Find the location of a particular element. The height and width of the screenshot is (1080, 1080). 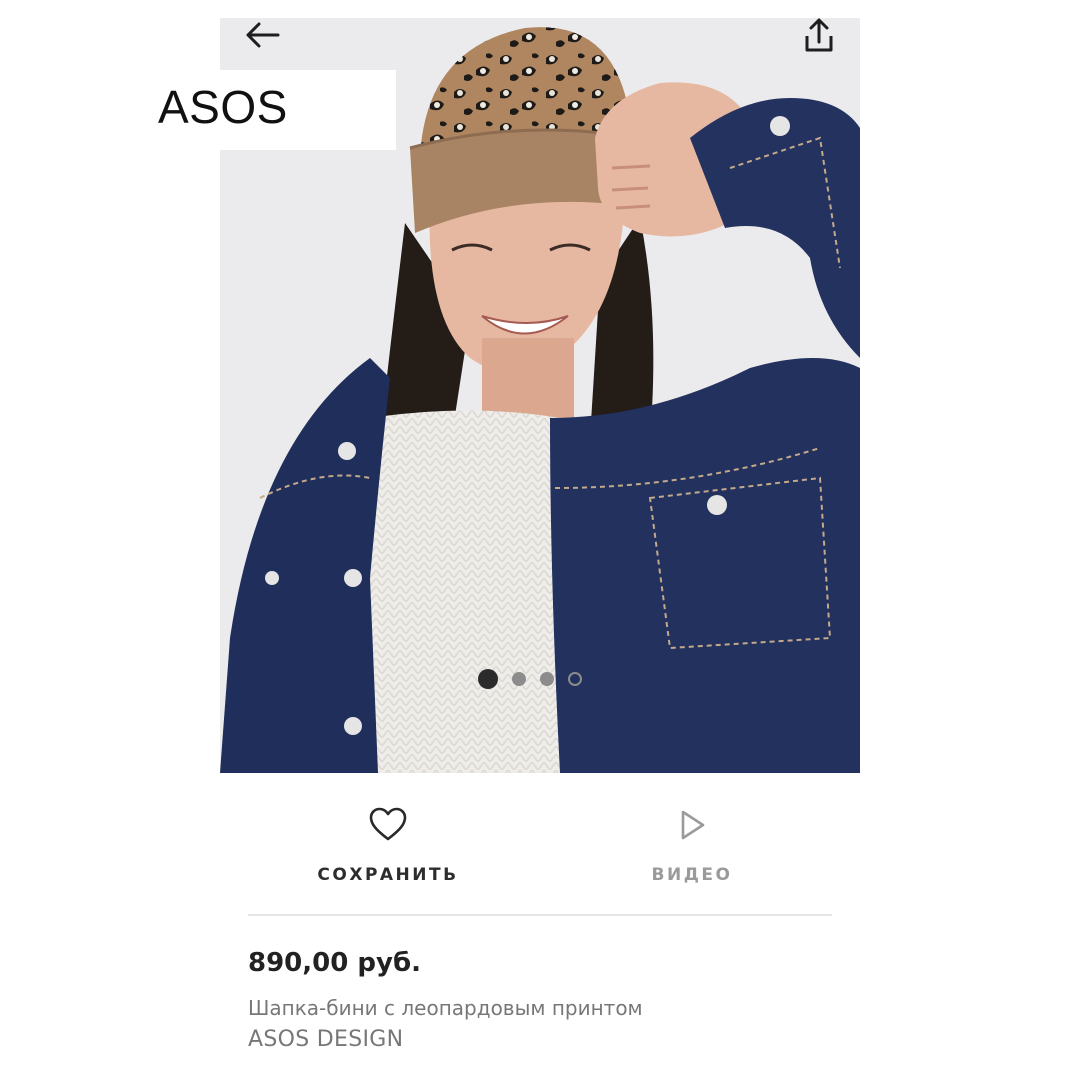

arrow-left-icon is located at coordinates (263, 35).